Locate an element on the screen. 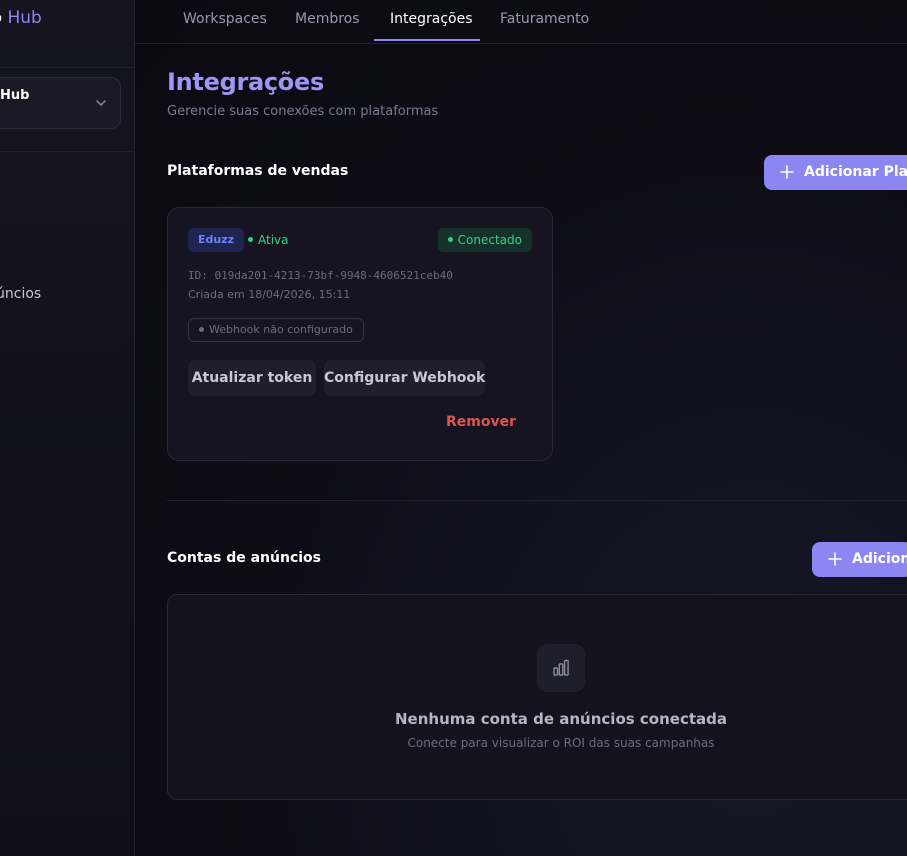 The width and height of the screenshot is (907, 856). tab-membros: Membros is located at coordinates (327, 19).